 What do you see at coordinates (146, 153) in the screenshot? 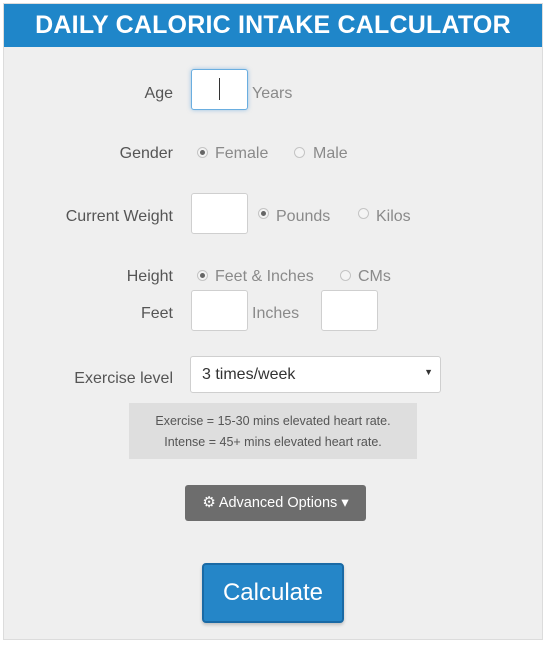
I see `gender-label: Gender` at bounding box center [146, 153].